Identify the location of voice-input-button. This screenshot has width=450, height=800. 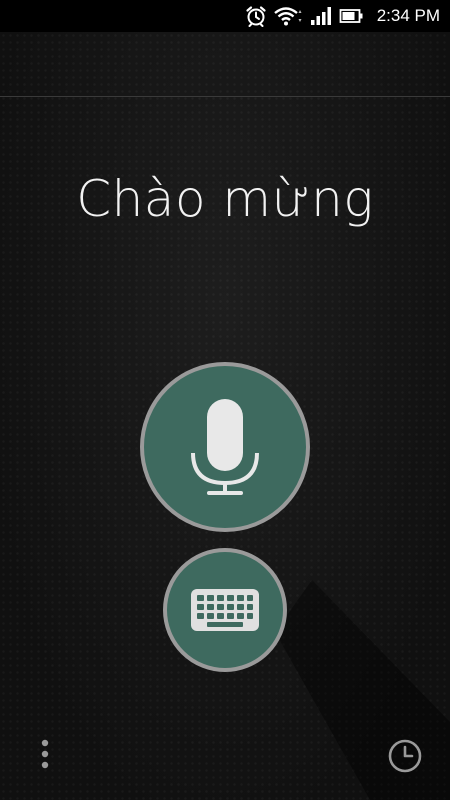
(225, 447).